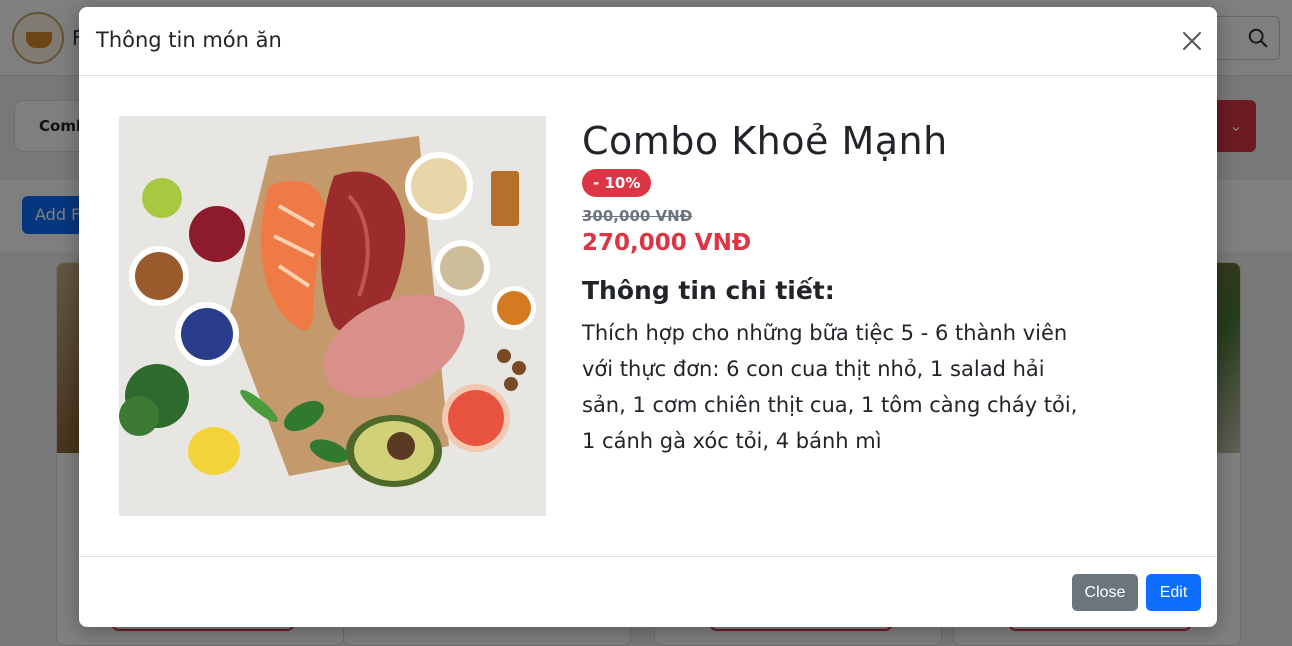  Describe the element at coordinates (667, 243) in the screenshot. I see `discounted-price: 270,000 VNĐ` at that location.